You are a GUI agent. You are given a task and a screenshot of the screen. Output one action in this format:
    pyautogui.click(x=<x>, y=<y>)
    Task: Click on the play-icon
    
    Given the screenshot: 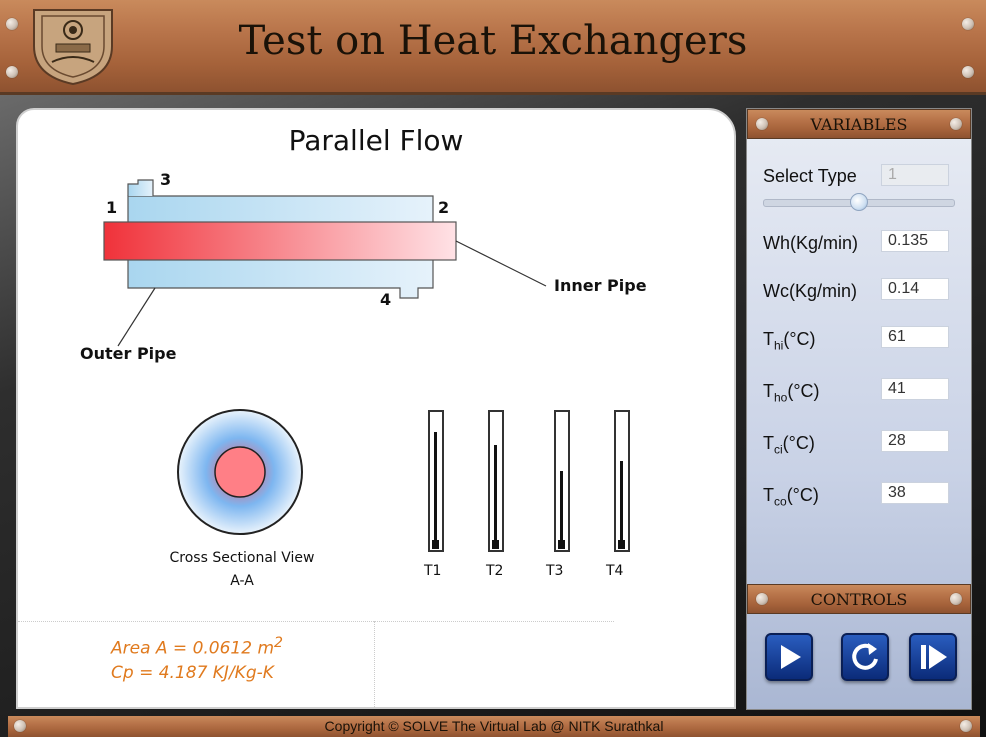 What is the action you would take?
    pyautogui.click(x=791, y=657)
    